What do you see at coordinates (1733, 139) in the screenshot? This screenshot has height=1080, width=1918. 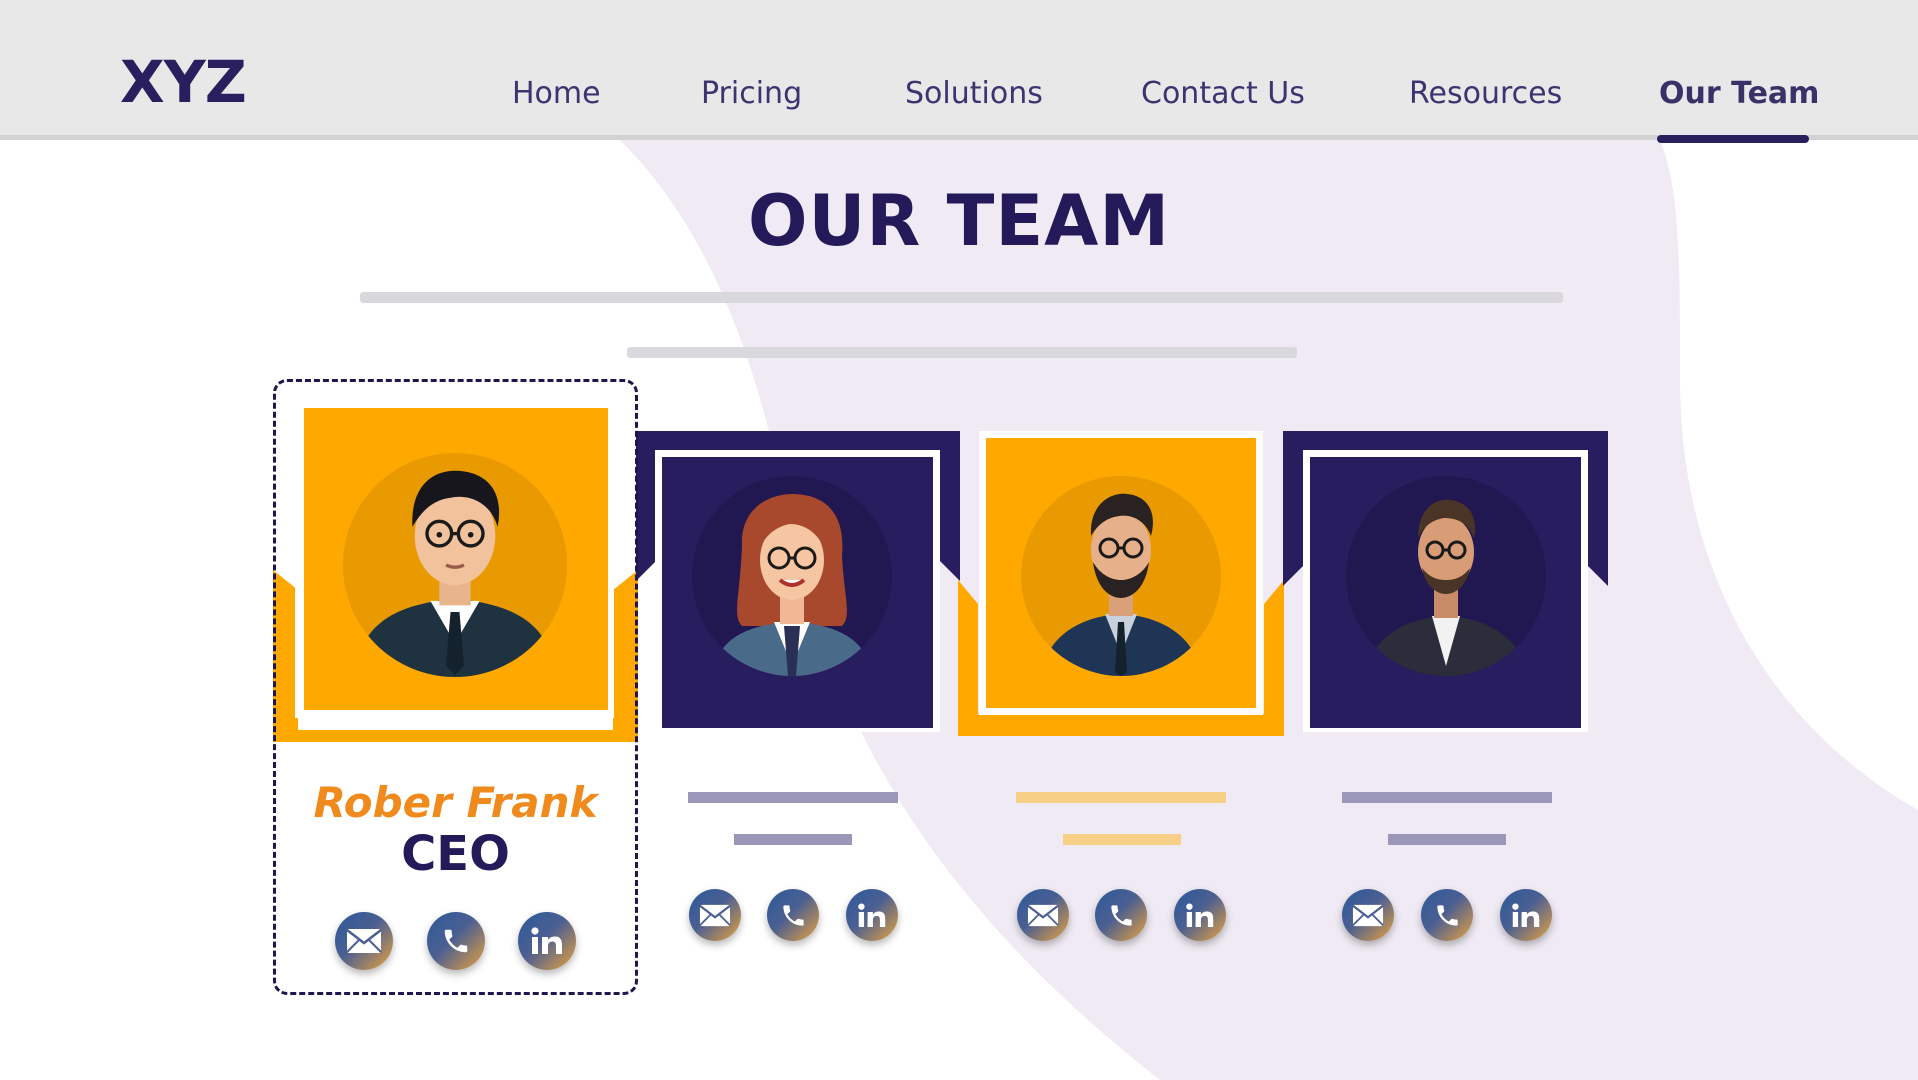 I see `active-nav-indicator` at bounding box center [1733, 139].